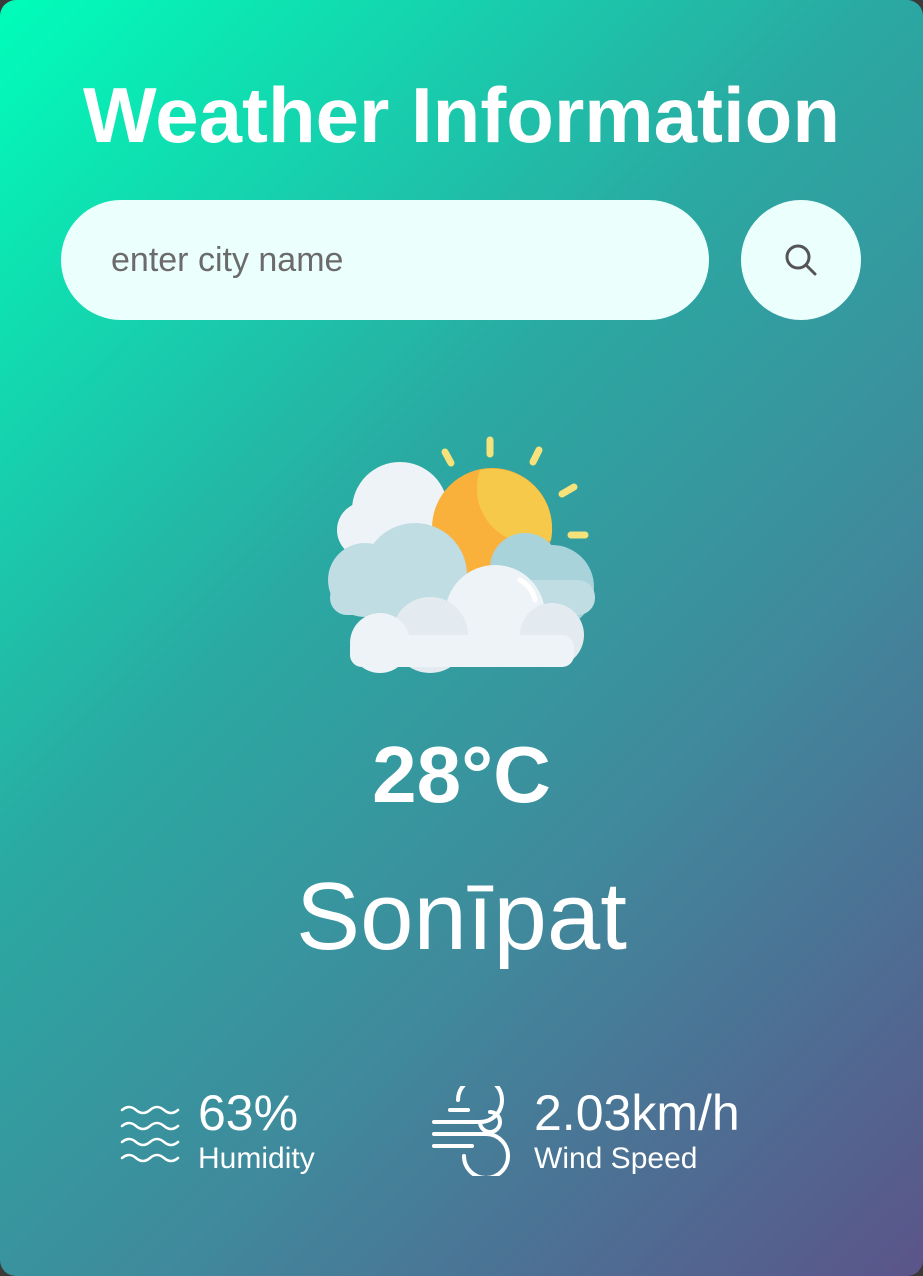 Image resolution: width=923 pixels, height=1276 pixels. I want to click on temperature: 28°C, so click(461, 774).